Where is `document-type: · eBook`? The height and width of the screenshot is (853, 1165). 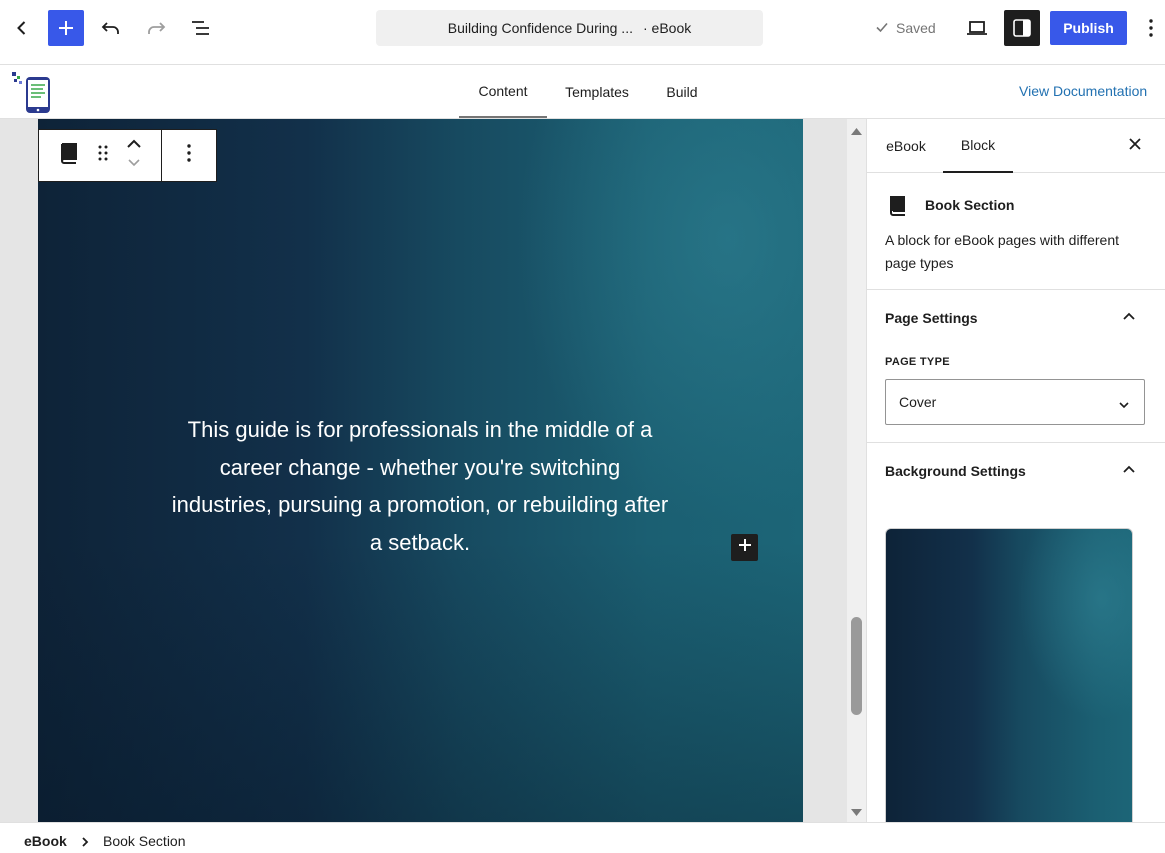
document-type: · eBook is located at coordinates (667, 28).